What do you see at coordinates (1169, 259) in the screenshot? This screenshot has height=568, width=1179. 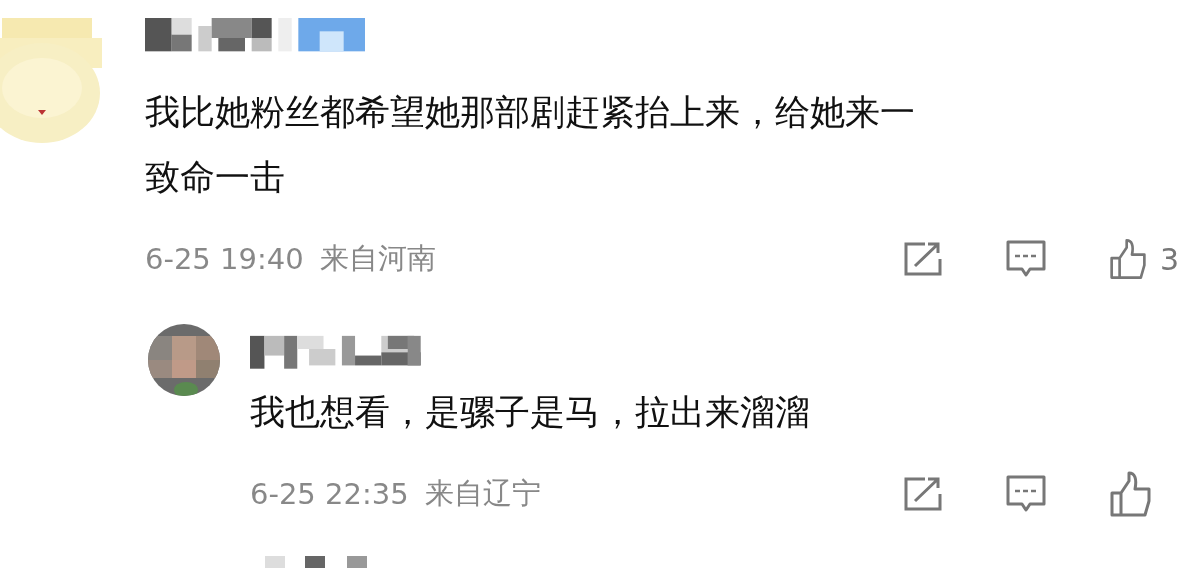 I see `like-count: 3` at bounding box center [1169, 259].